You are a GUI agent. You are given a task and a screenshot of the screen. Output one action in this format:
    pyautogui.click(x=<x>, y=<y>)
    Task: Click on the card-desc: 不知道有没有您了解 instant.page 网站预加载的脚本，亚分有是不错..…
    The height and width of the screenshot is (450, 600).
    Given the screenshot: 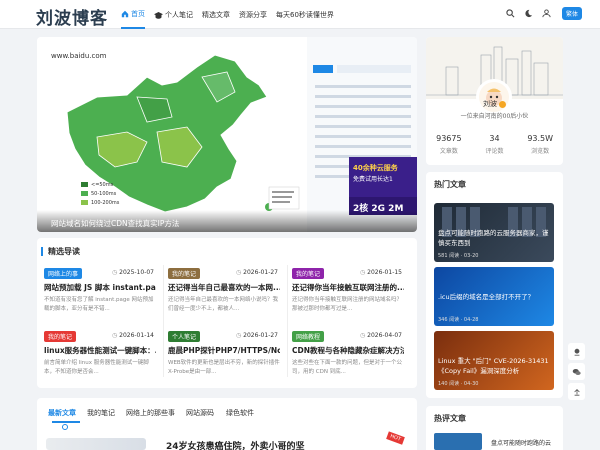 What is the action you would take?
    pyautogui.click(x=99, y=304)
    